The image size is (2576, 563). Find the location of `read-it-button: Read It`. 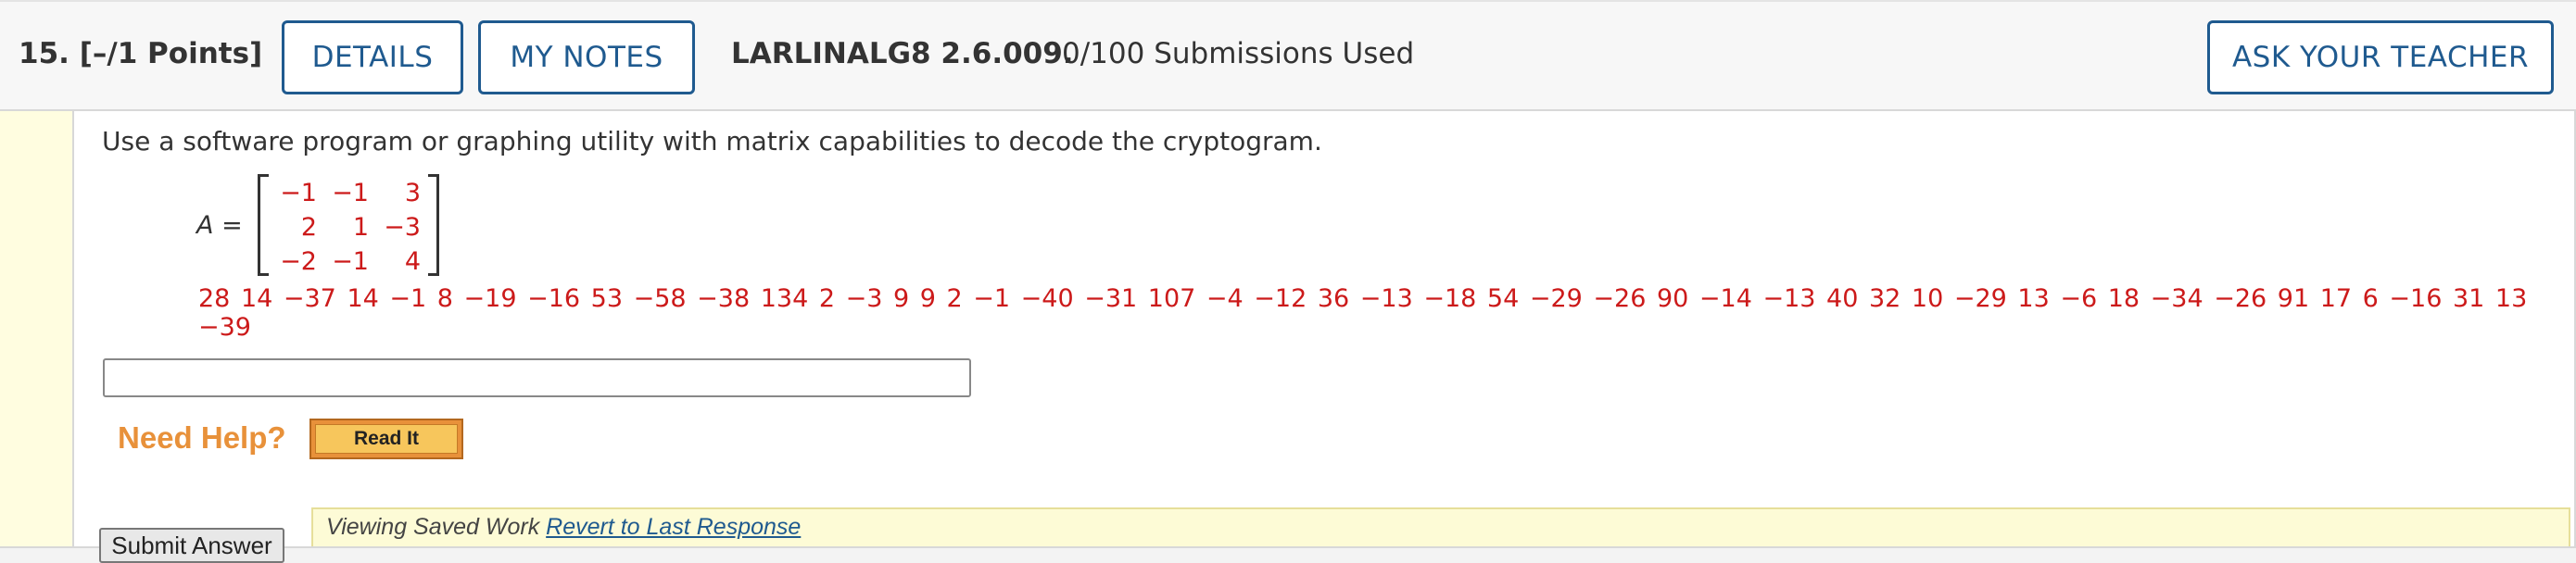

read-it-button: Read It is located at coordinates (386, 439).